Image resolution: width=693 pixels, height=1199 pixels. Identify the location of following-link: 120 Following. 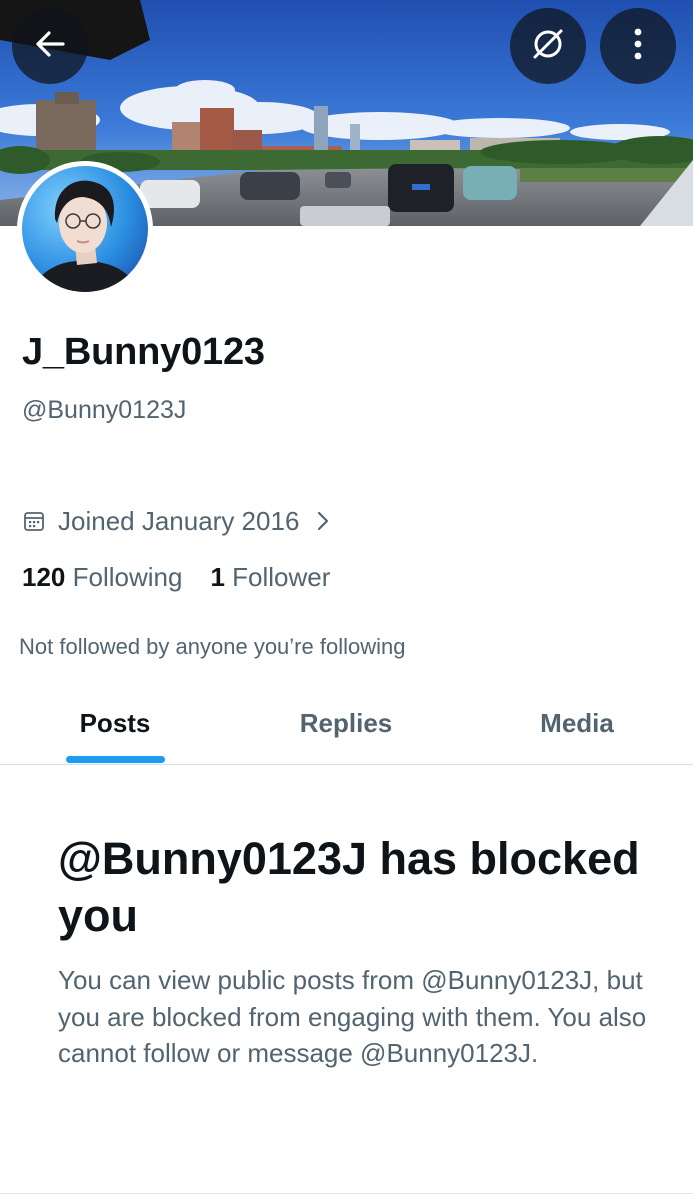
(102, 577).